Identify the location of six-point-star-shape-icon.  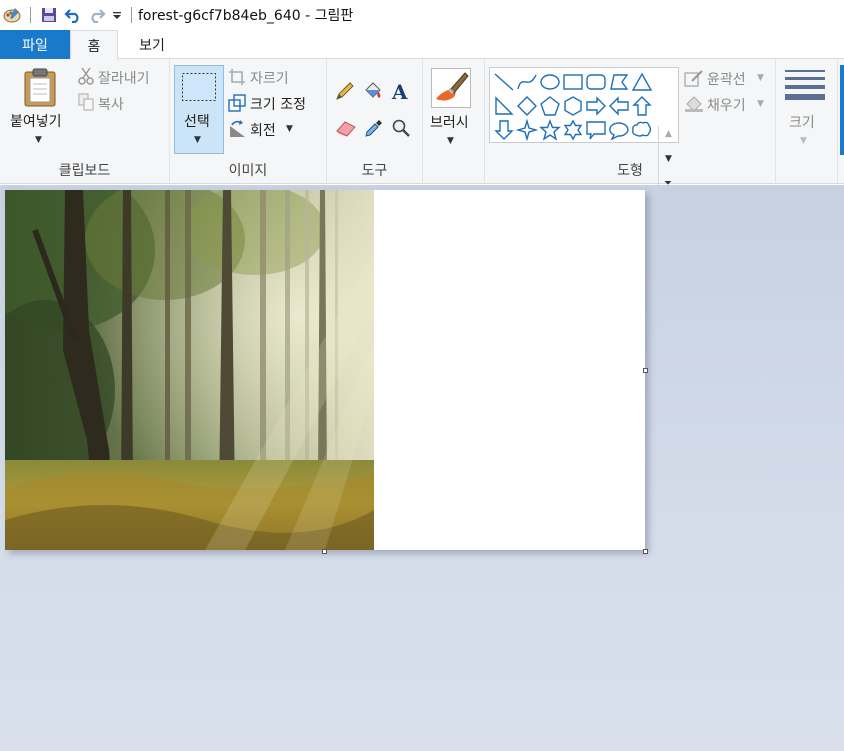
(573, 130).